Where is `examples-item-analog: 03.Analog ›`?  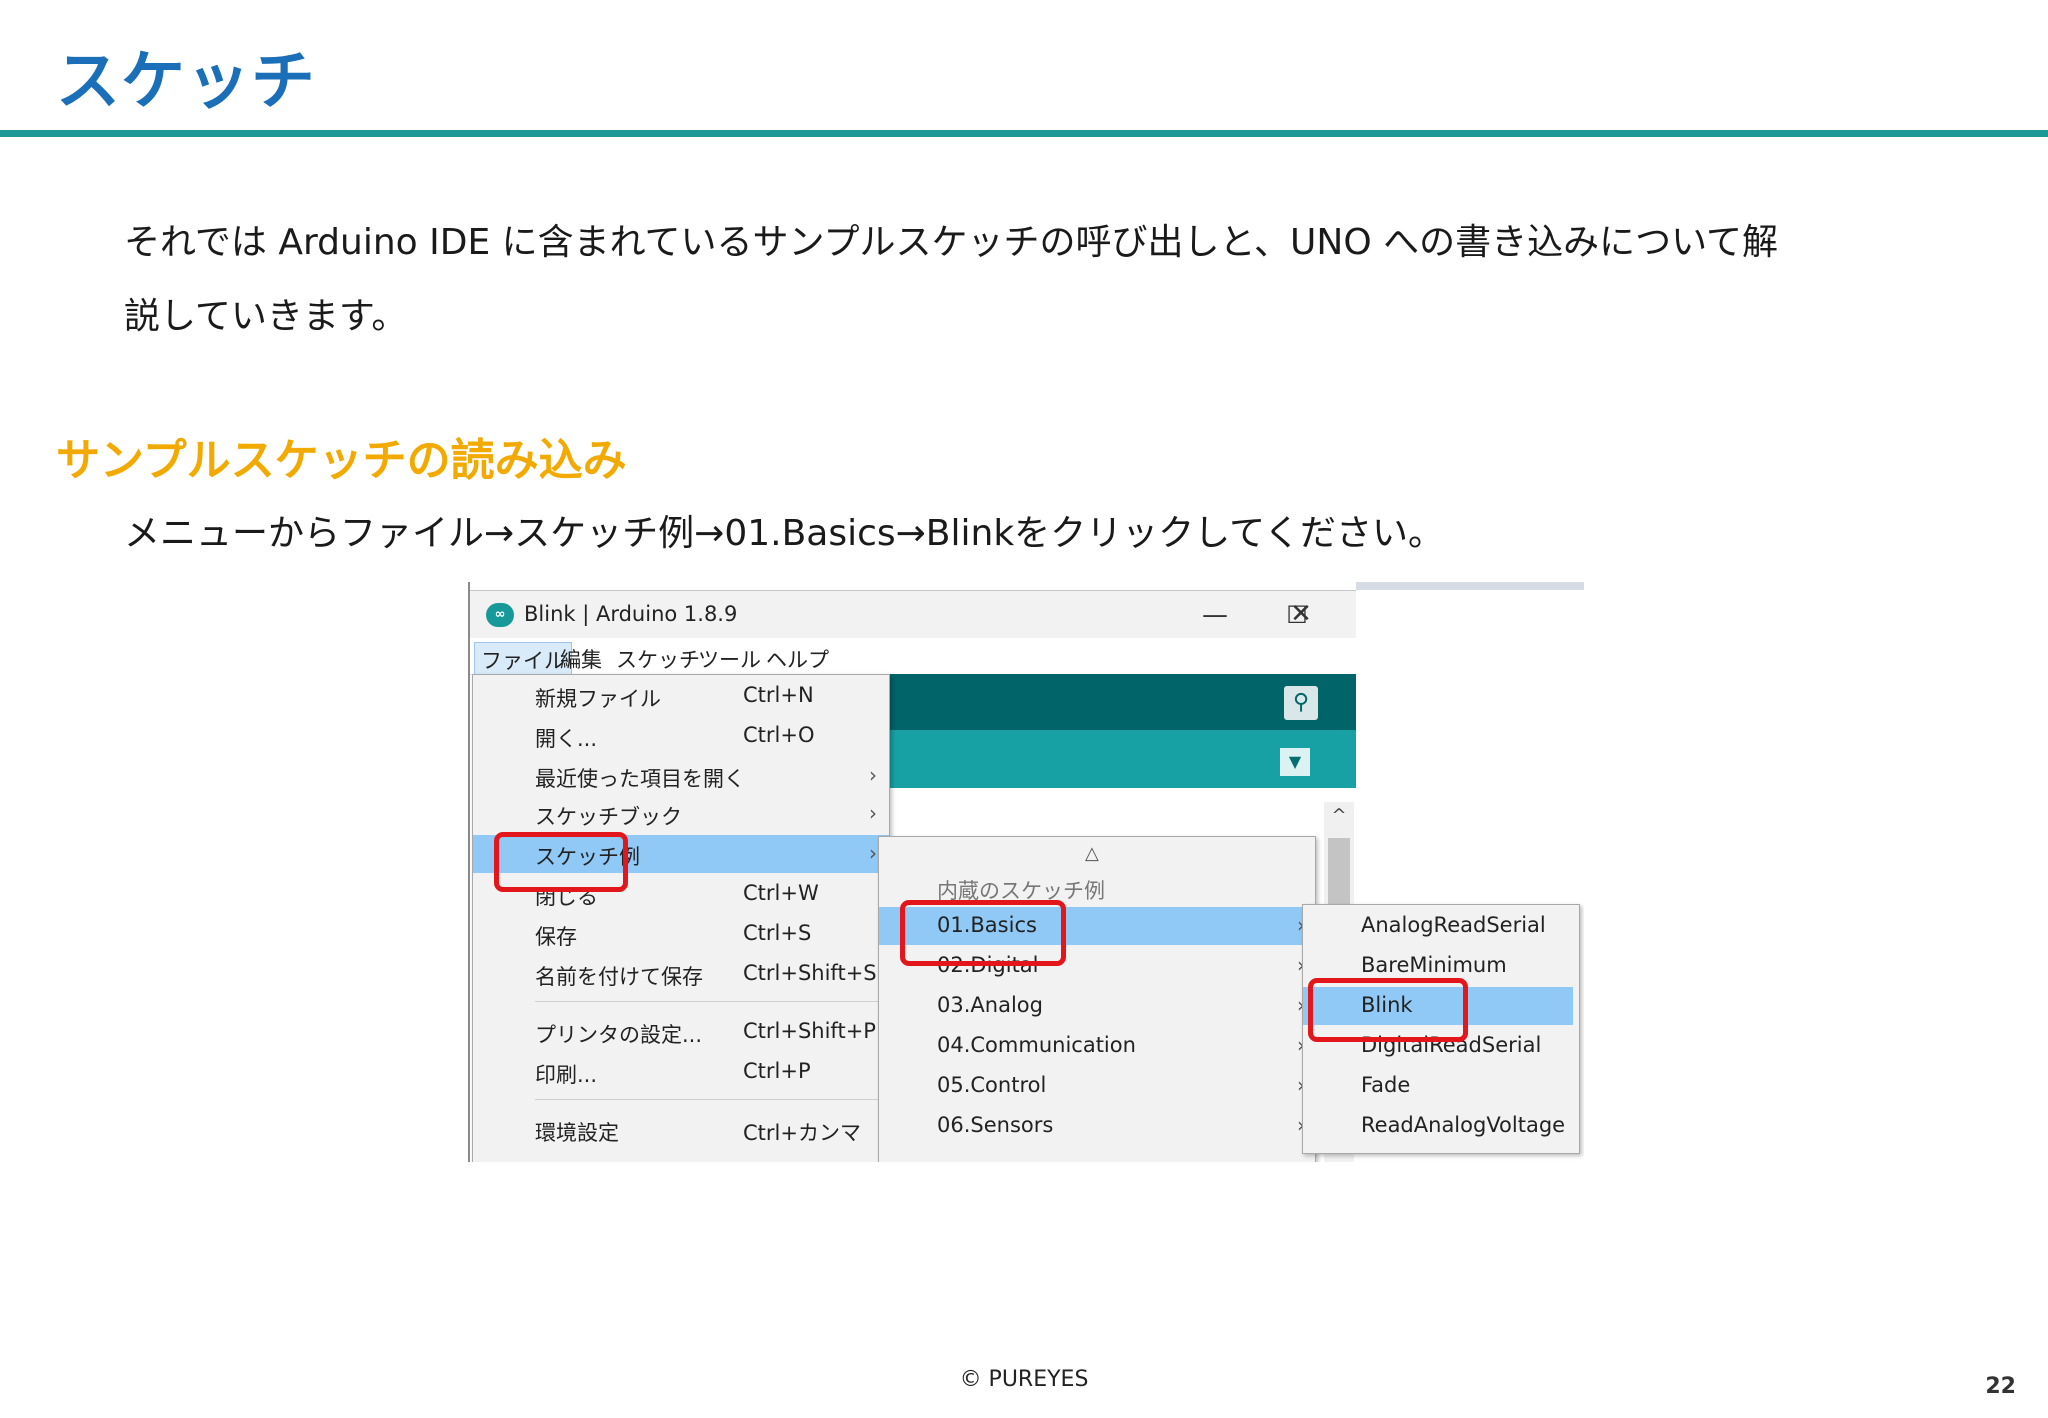
examples-item-analog: 03.Analog › is located at coordinates (1097, 1006).